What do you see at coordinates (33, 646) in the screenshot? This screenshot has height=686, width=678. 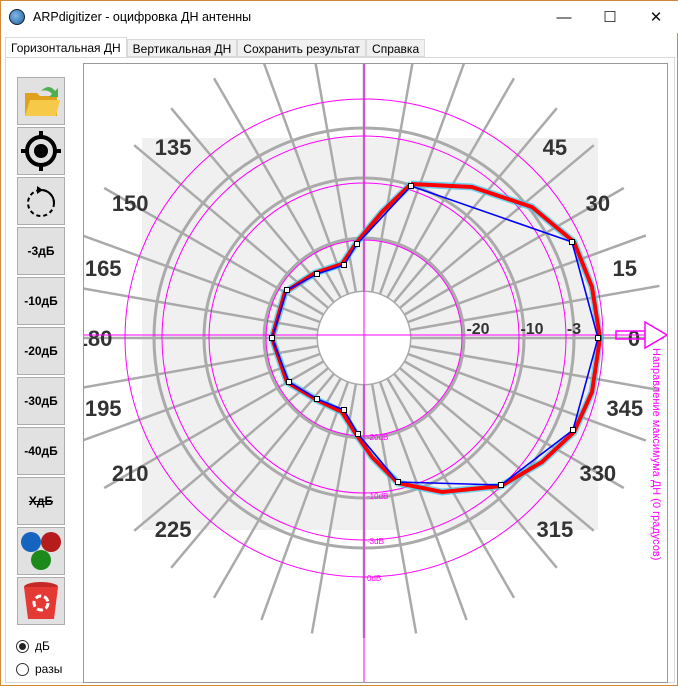 I see `units-db-radio: дБ` at bounding box center [33, 646].